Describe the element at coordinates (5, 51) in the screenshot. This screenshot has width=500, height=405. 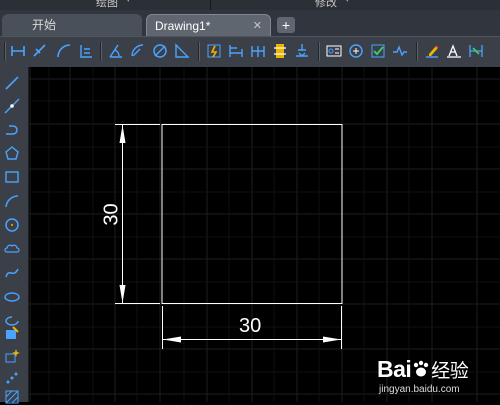
I see `toolbar-grip` at that location.